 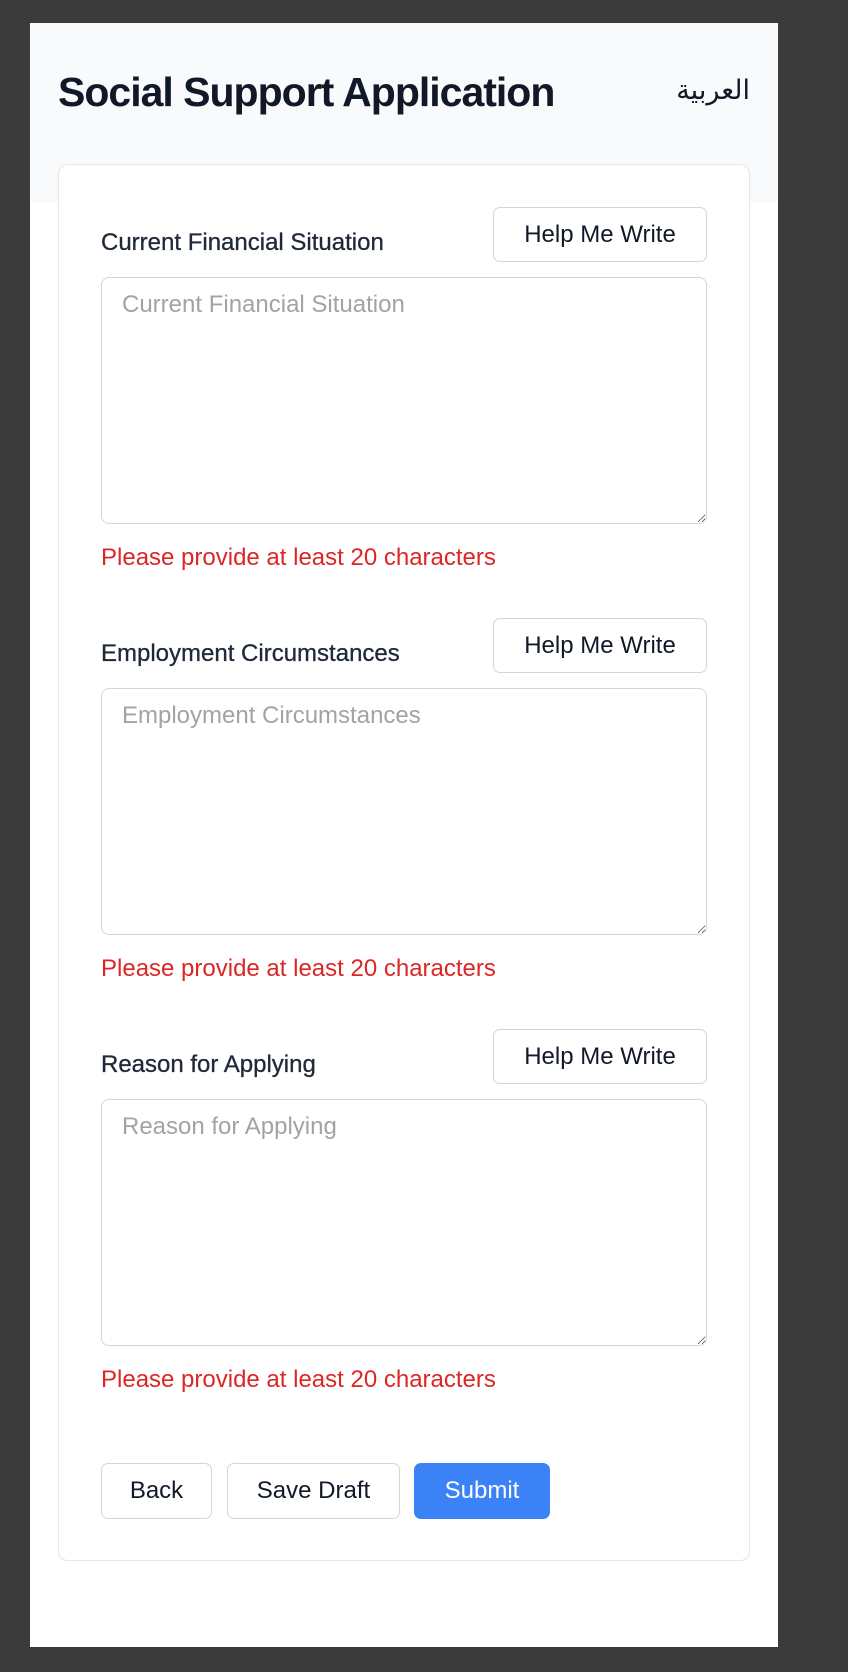 What do you see at coordinates (298, 557) in the screenshot?
I see `financial-situation-error: Please provide at least 20 characters` at bounding box center [298, 557].